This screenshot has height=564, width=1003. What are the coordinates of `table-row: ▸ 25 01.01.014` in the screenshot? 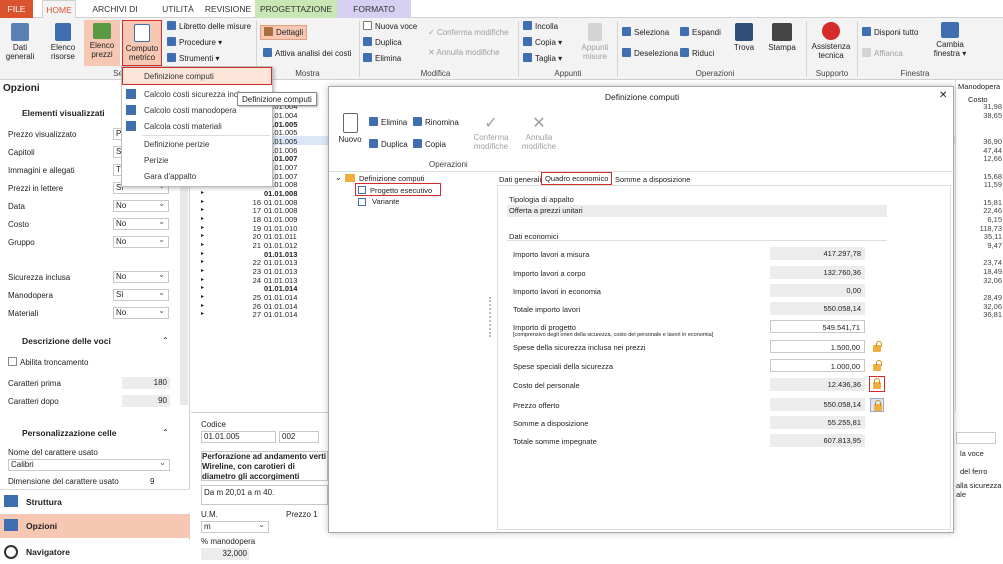 It's located at (263, 297).